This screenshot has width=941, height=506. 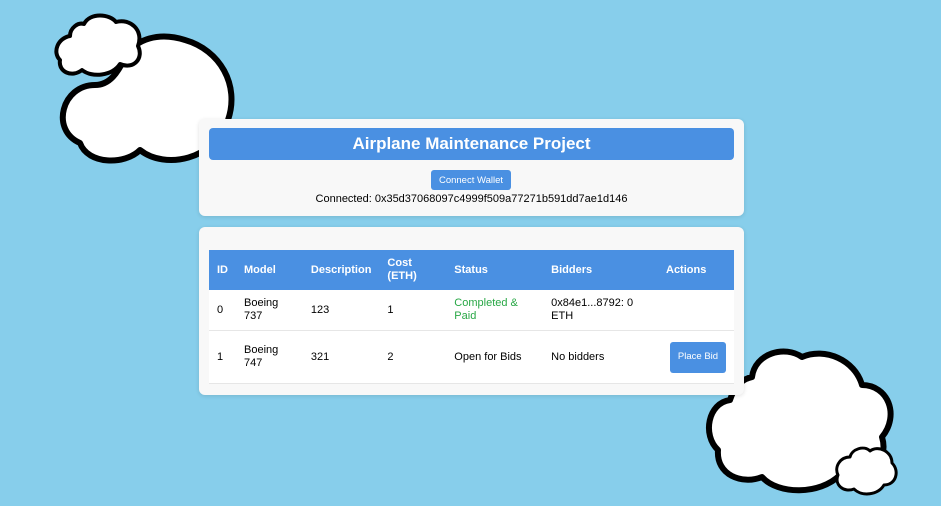 What do you see at coordinates (222, 270) in the screenshot?
I see `column-header-id: ID` at bounding box center [222, 270].